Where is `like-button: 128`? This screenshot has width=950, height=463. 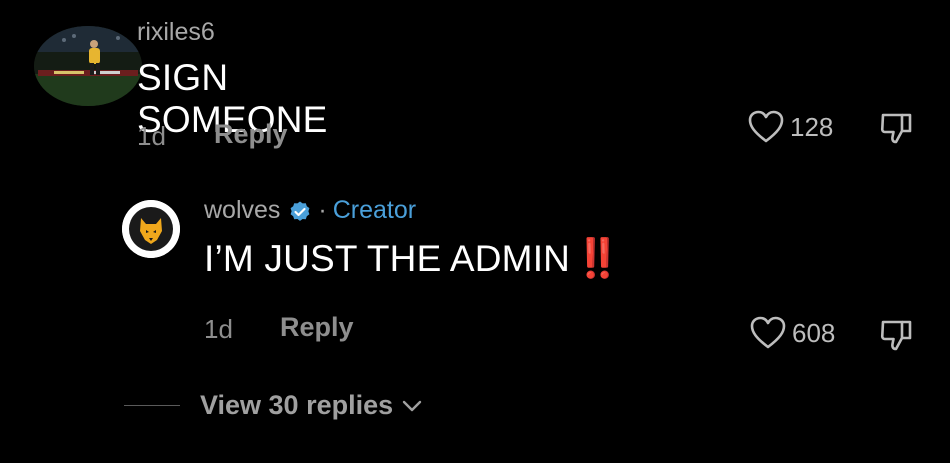
like-button: 128 is located at coordinates (790, 127).